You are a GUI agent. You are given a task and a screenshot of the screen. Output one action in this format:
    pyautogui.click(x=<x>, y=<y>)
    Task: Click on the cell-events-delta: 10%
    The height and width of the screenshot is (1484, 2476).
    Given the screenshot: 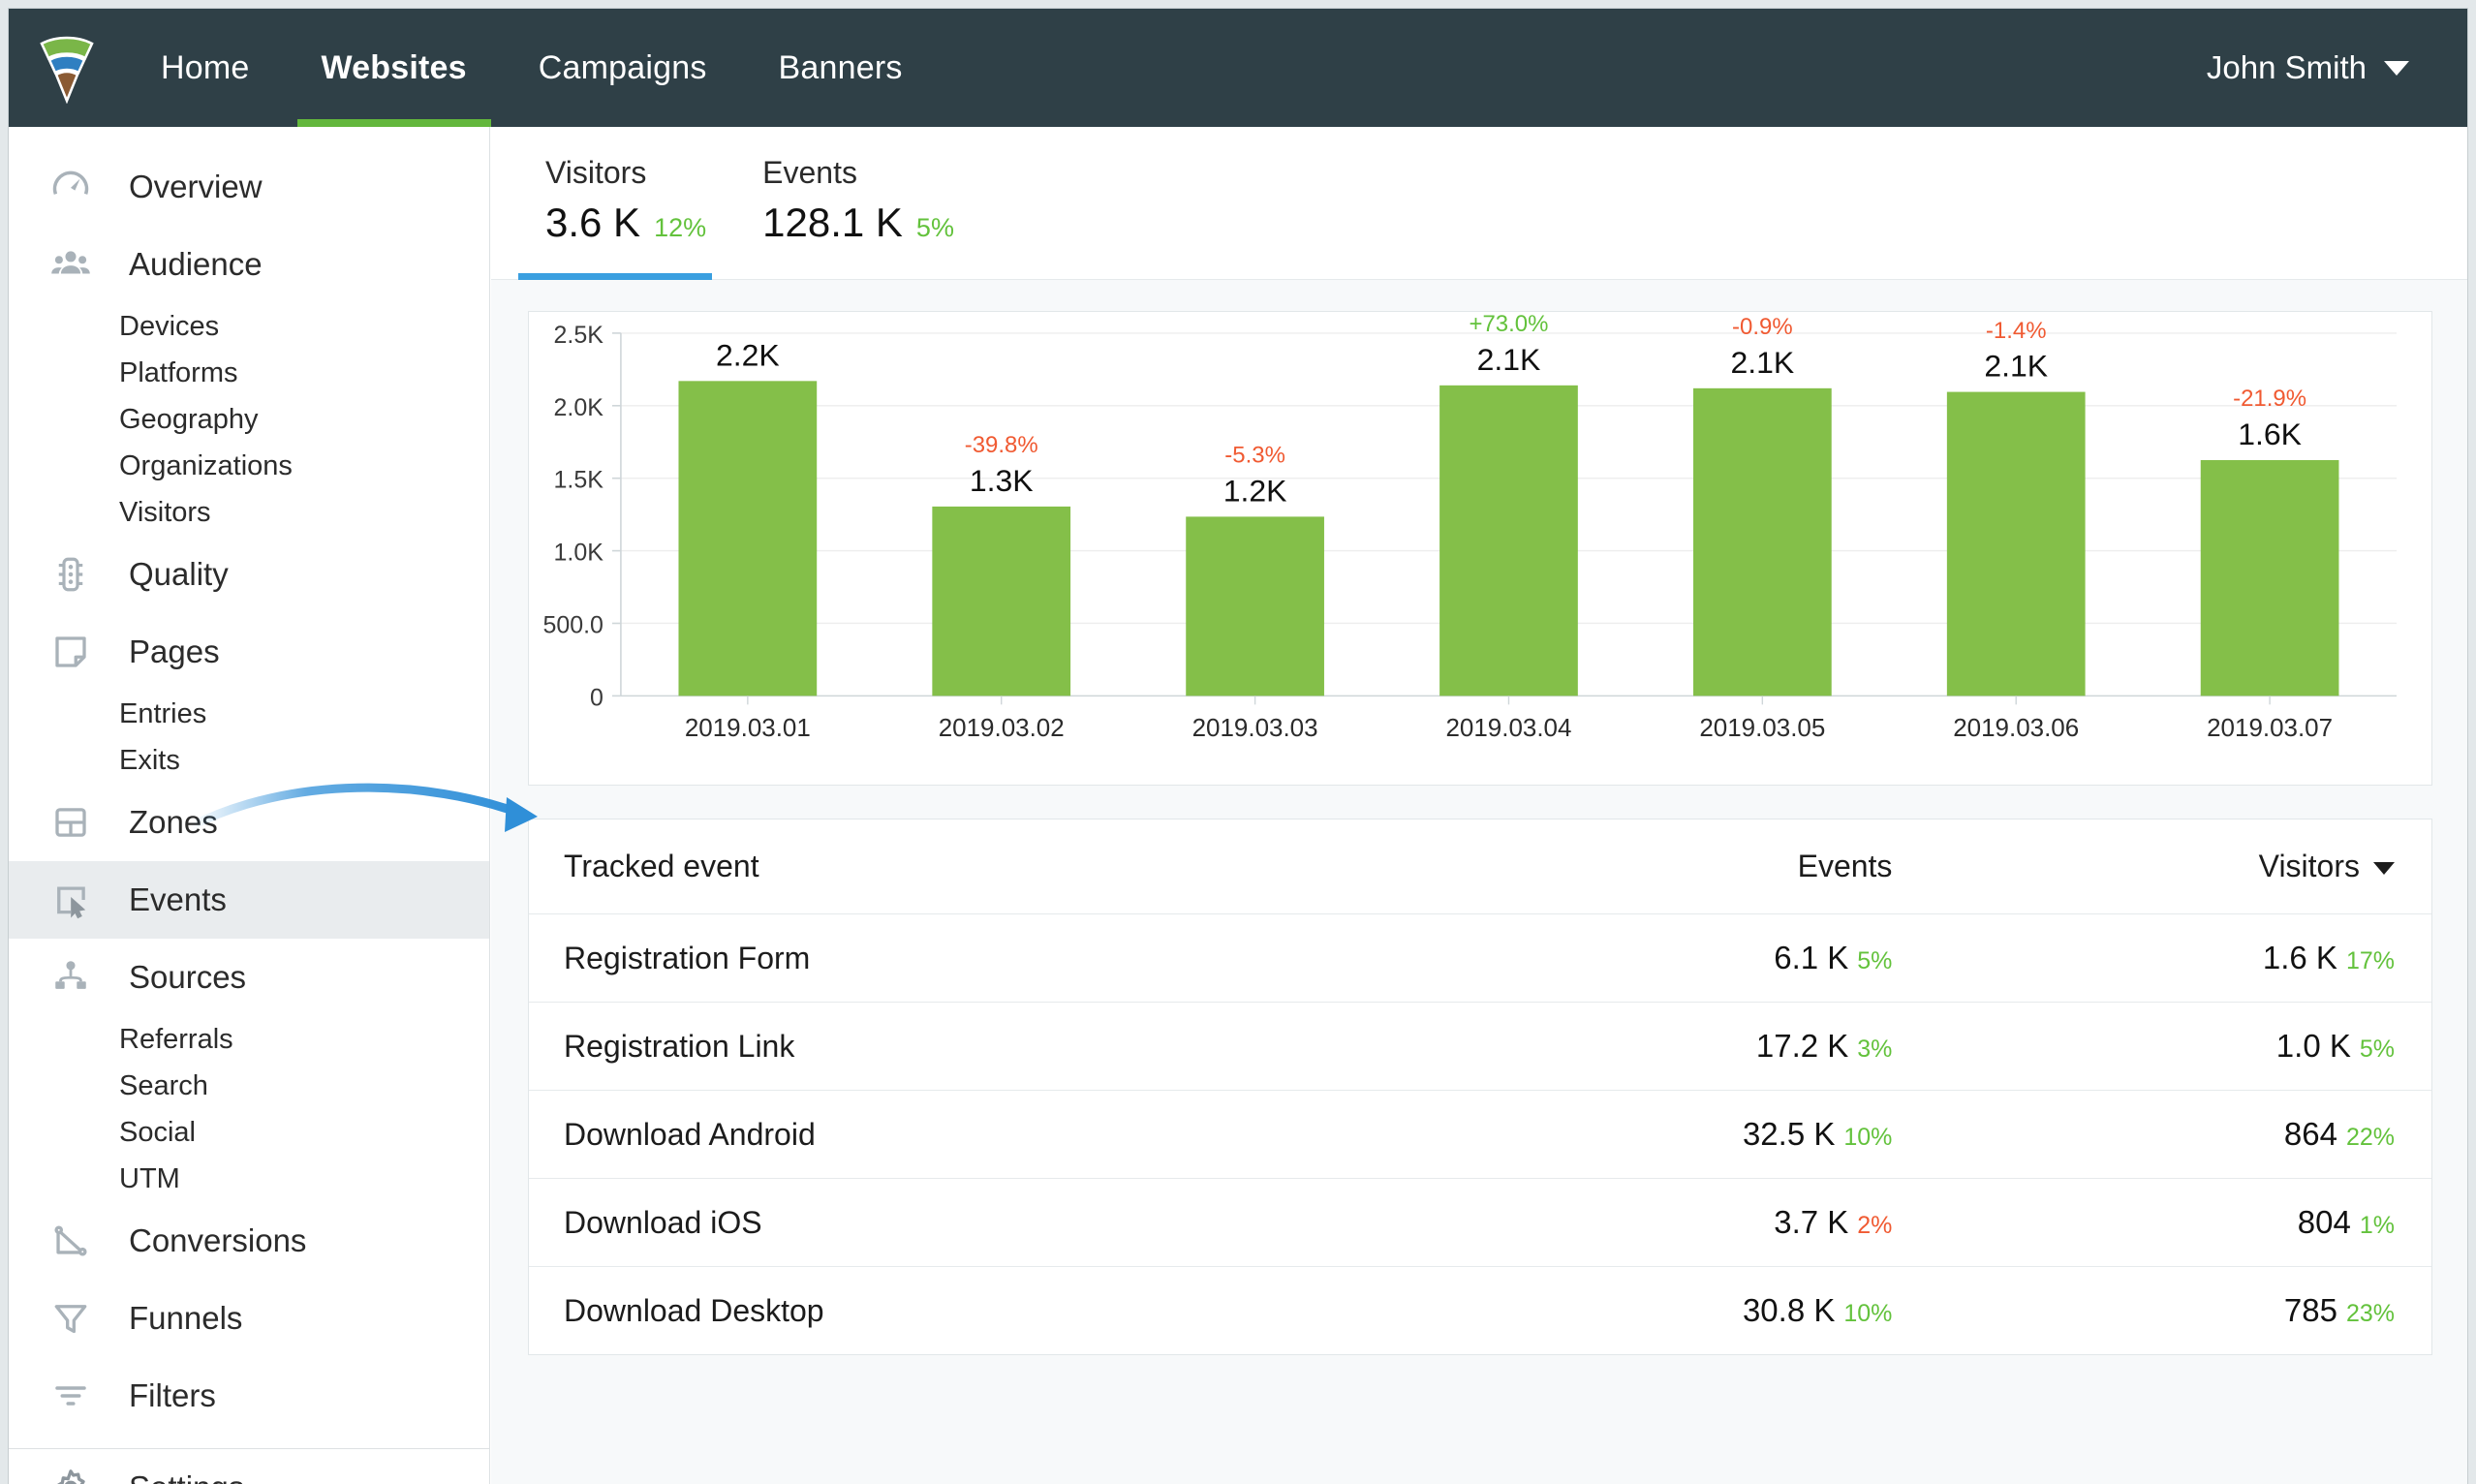 What is the action you would take?
    pyautogui.click(x=1868, y=1313)
    